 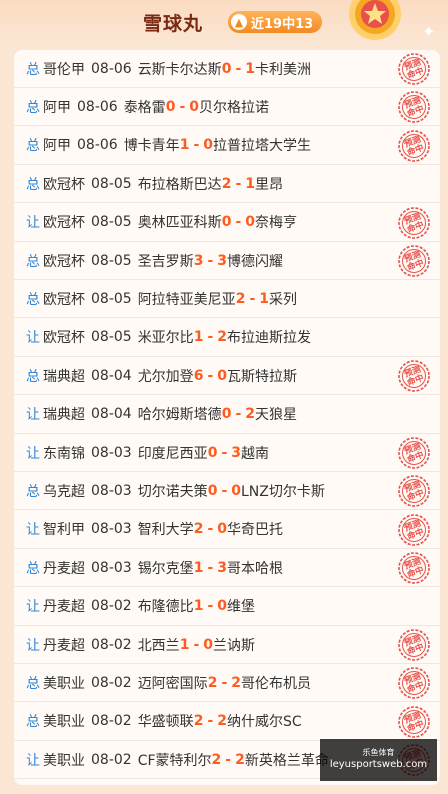 What do you see at coordinates (234, 107) in the screenshot?
I see `away-team: 贝尔格拉诺` at bounding box center [234, 107].